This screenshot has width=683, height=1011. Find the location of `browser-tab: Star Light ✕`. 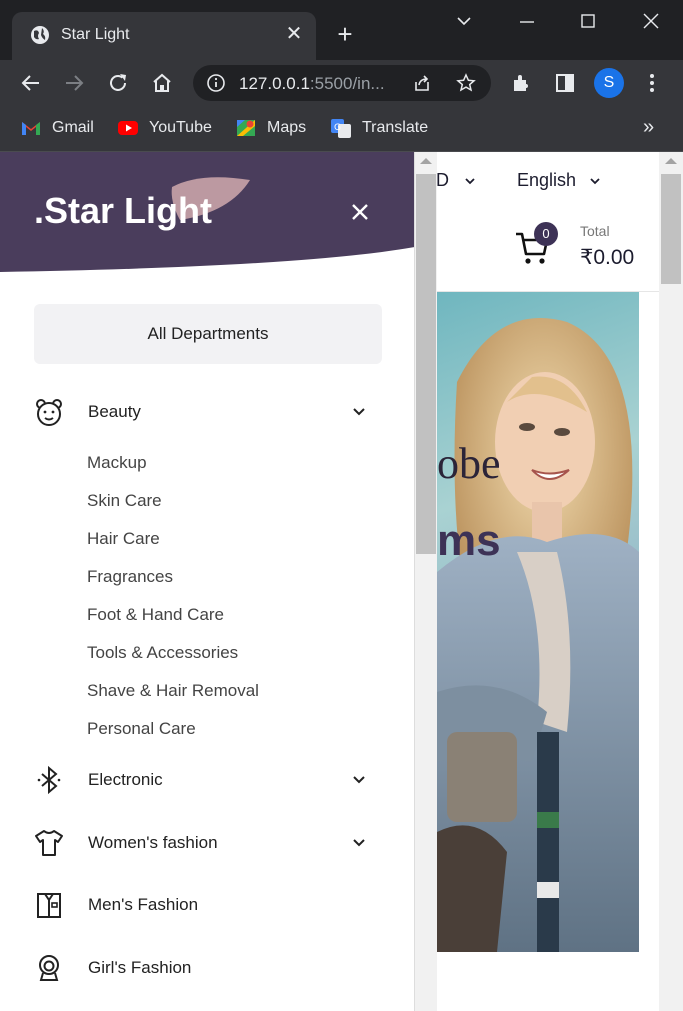

browser-tab: Star Light ✕ is located at coordinates (164, 36).